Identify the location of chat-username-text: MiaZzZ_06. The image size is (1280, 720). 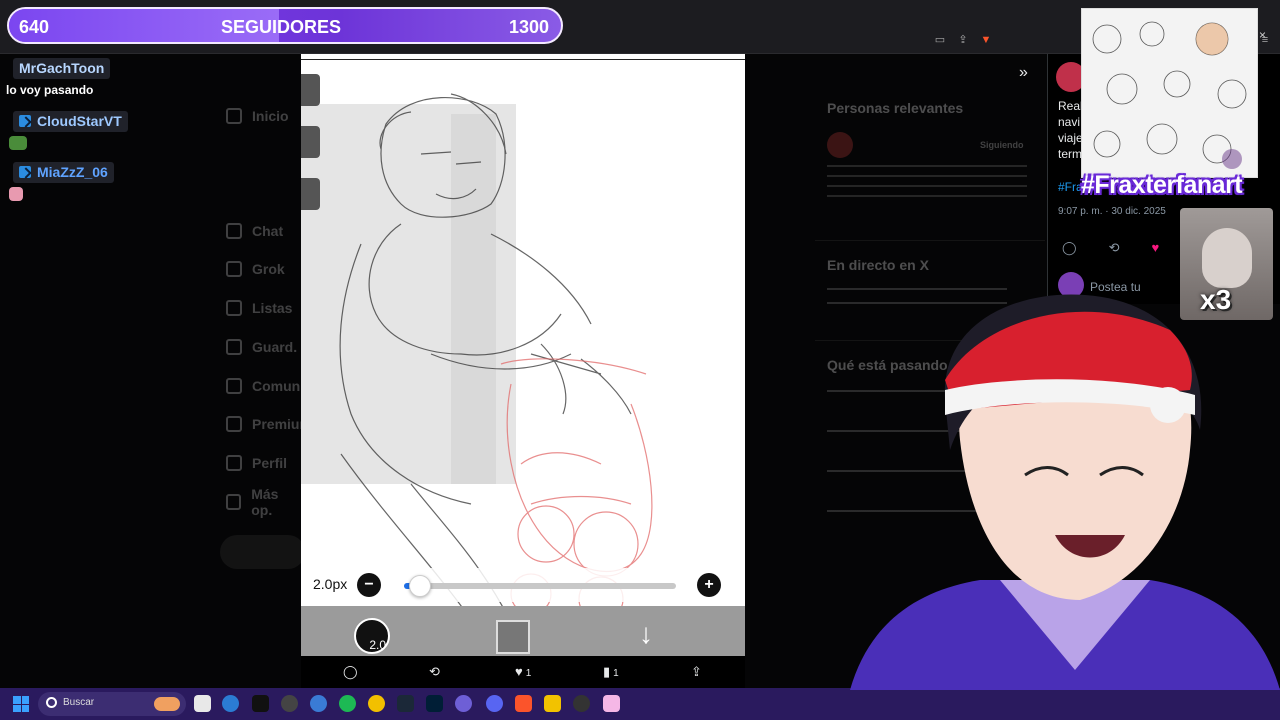
(72, 172).